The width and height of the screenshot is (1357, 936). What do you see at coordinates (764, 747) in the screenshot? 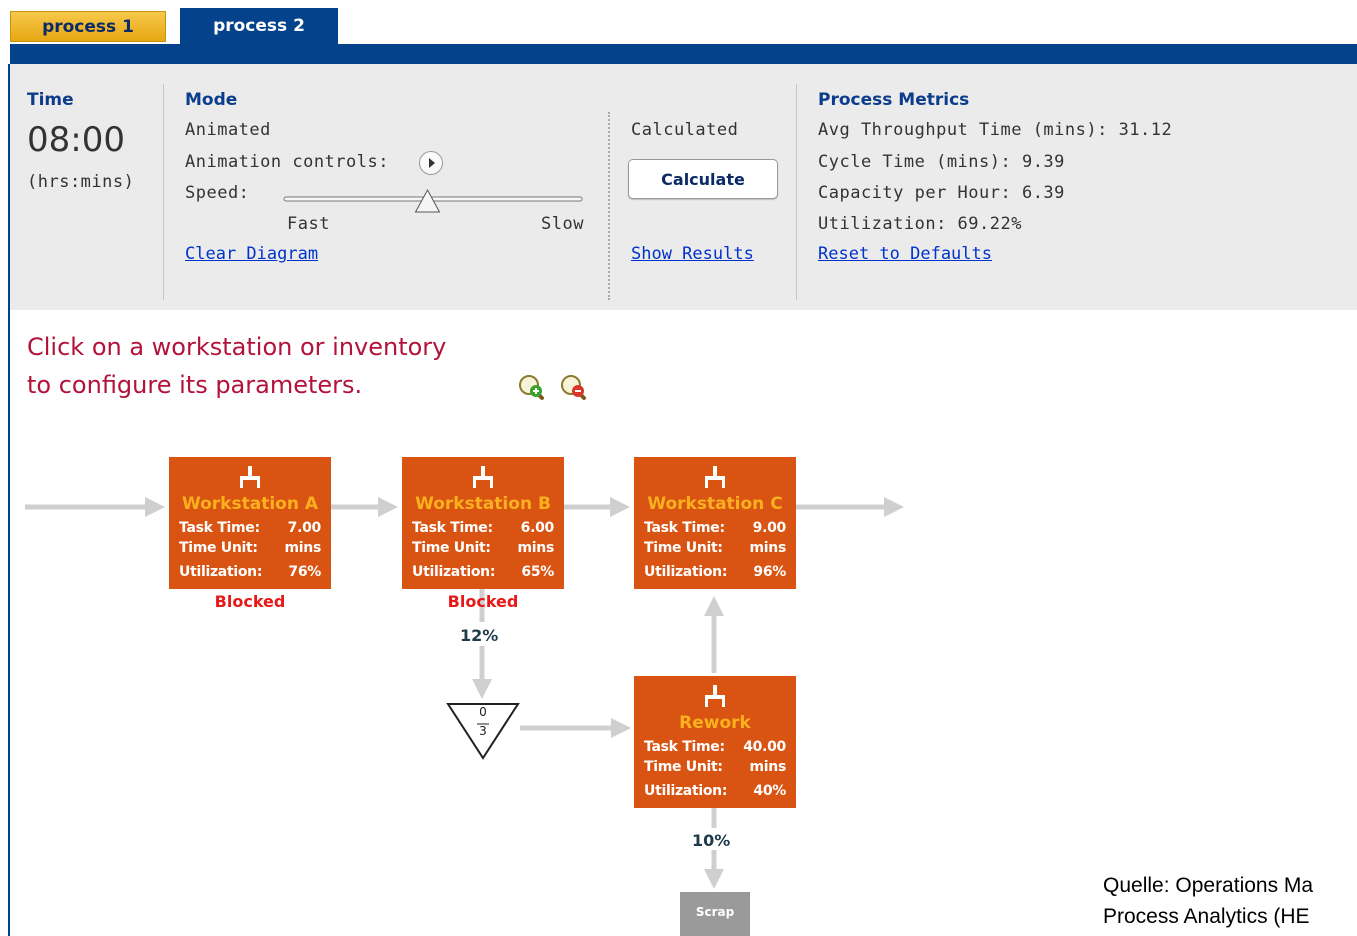
I see `task-time-value: 40.00` at bounding box center [764, 747].